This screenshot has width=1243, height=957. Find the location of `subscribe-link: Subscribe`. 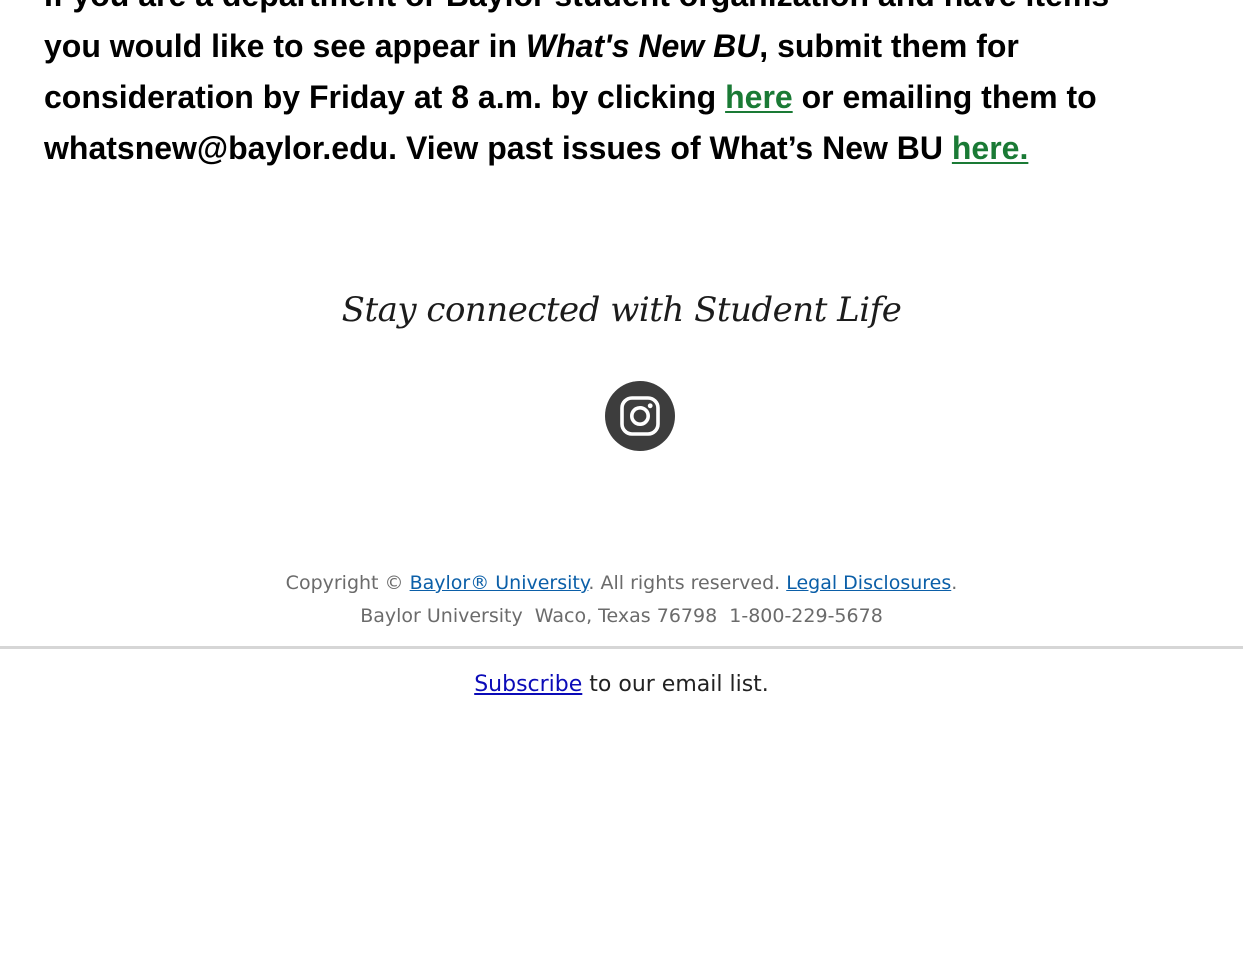

subscribe-link: Subscribe is located at coordinates (528, 684).